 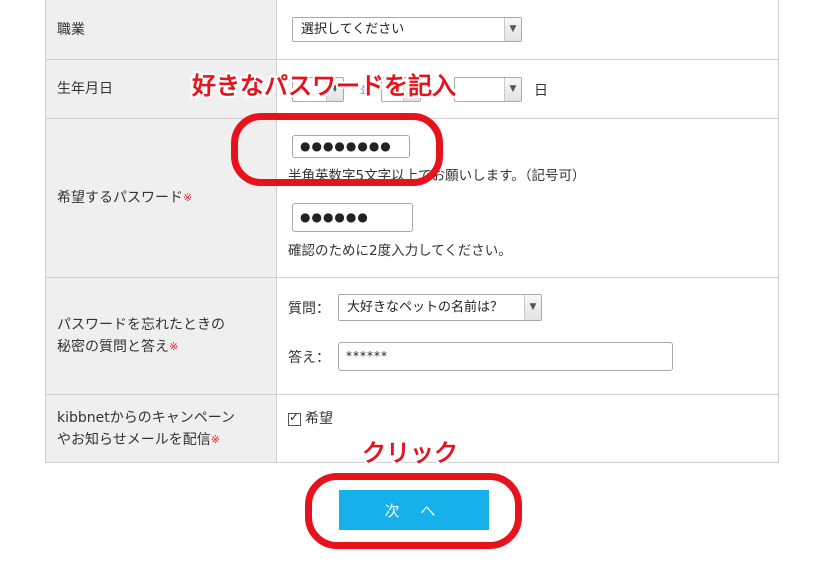 I want to click on secret-answer-input: ******, so click(x=505, y=356).